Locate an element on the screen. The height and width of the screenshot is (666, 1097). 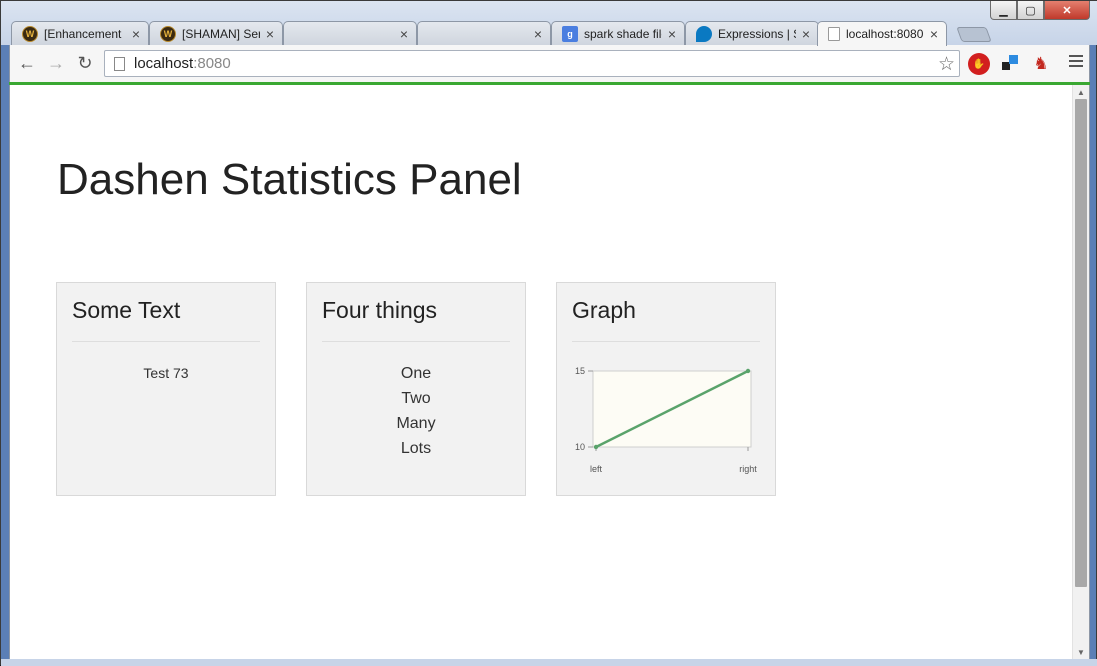
extension-squares-icon is located at coordinates (1010, 64).